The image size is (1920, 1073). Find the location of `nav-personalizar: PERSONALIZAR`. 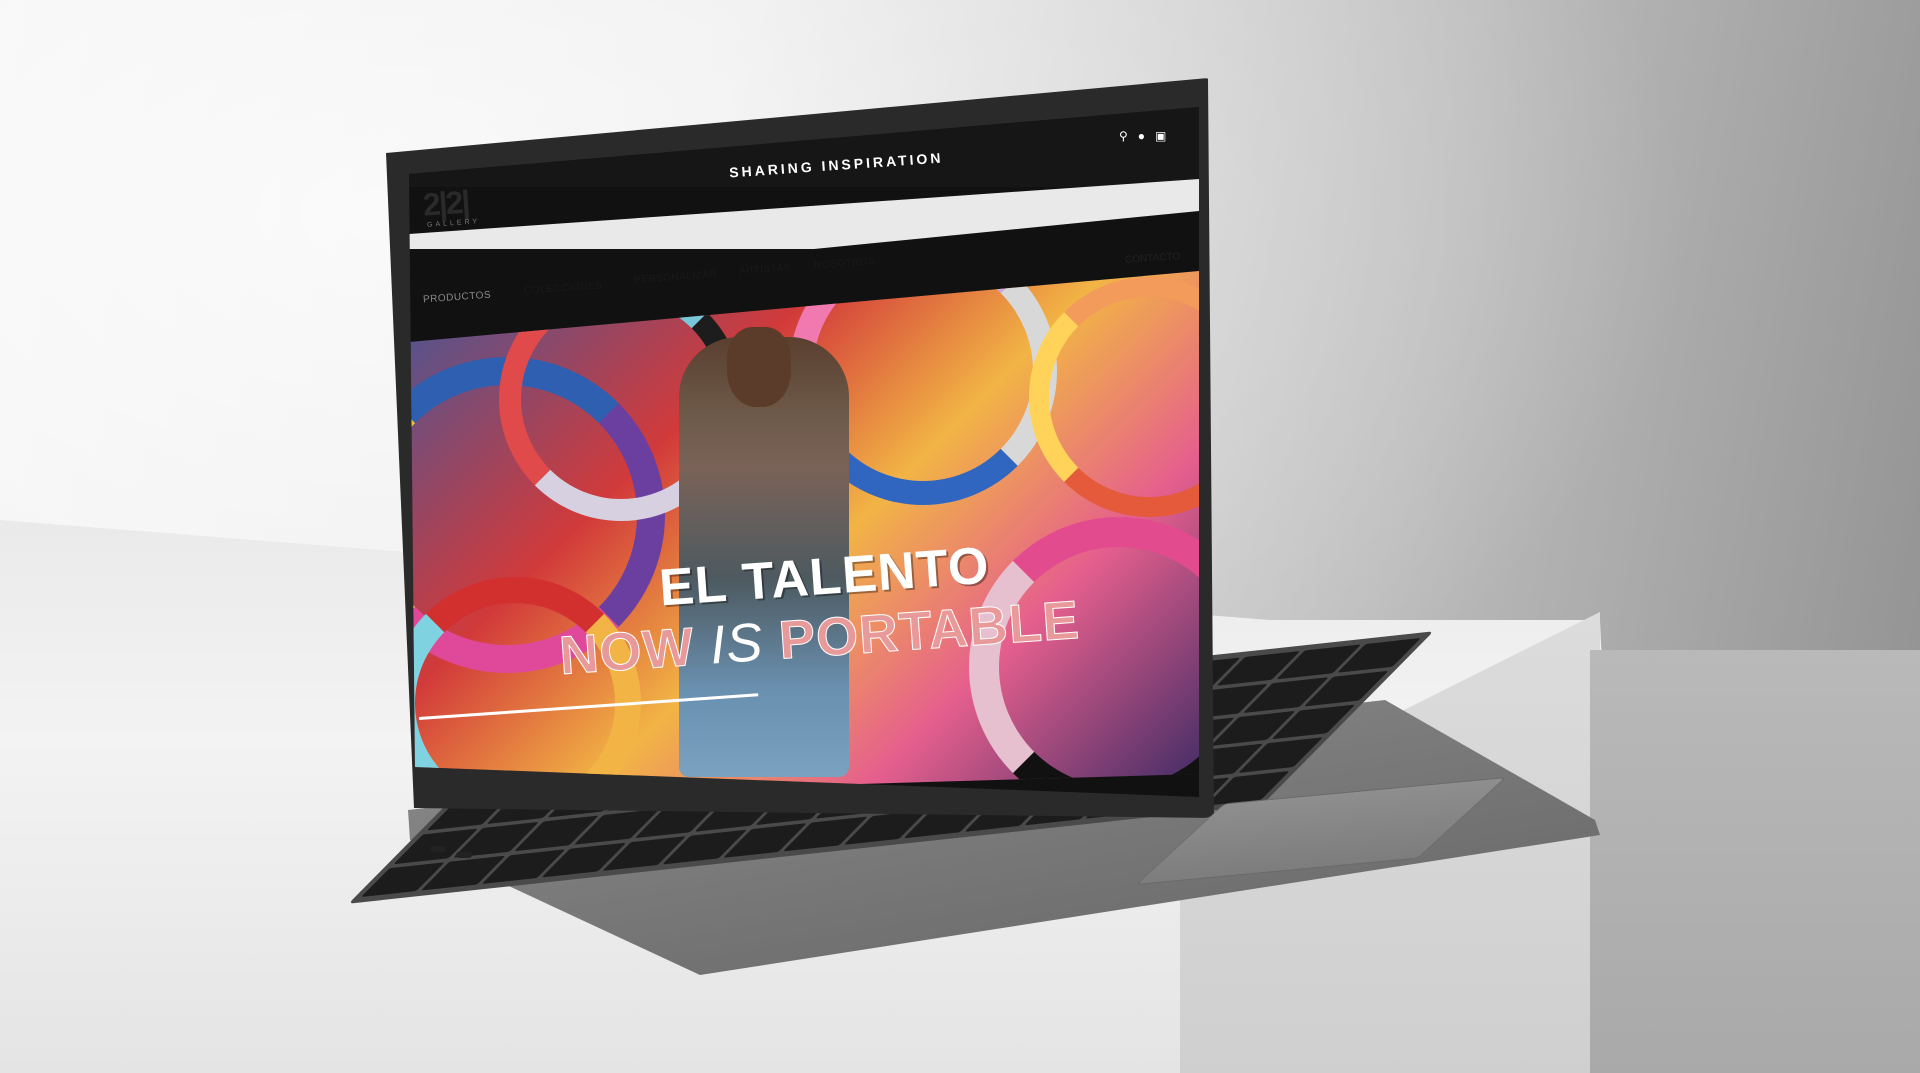

nav-personalizar: PERSONALIZAR is located at coordinates (676, 277).